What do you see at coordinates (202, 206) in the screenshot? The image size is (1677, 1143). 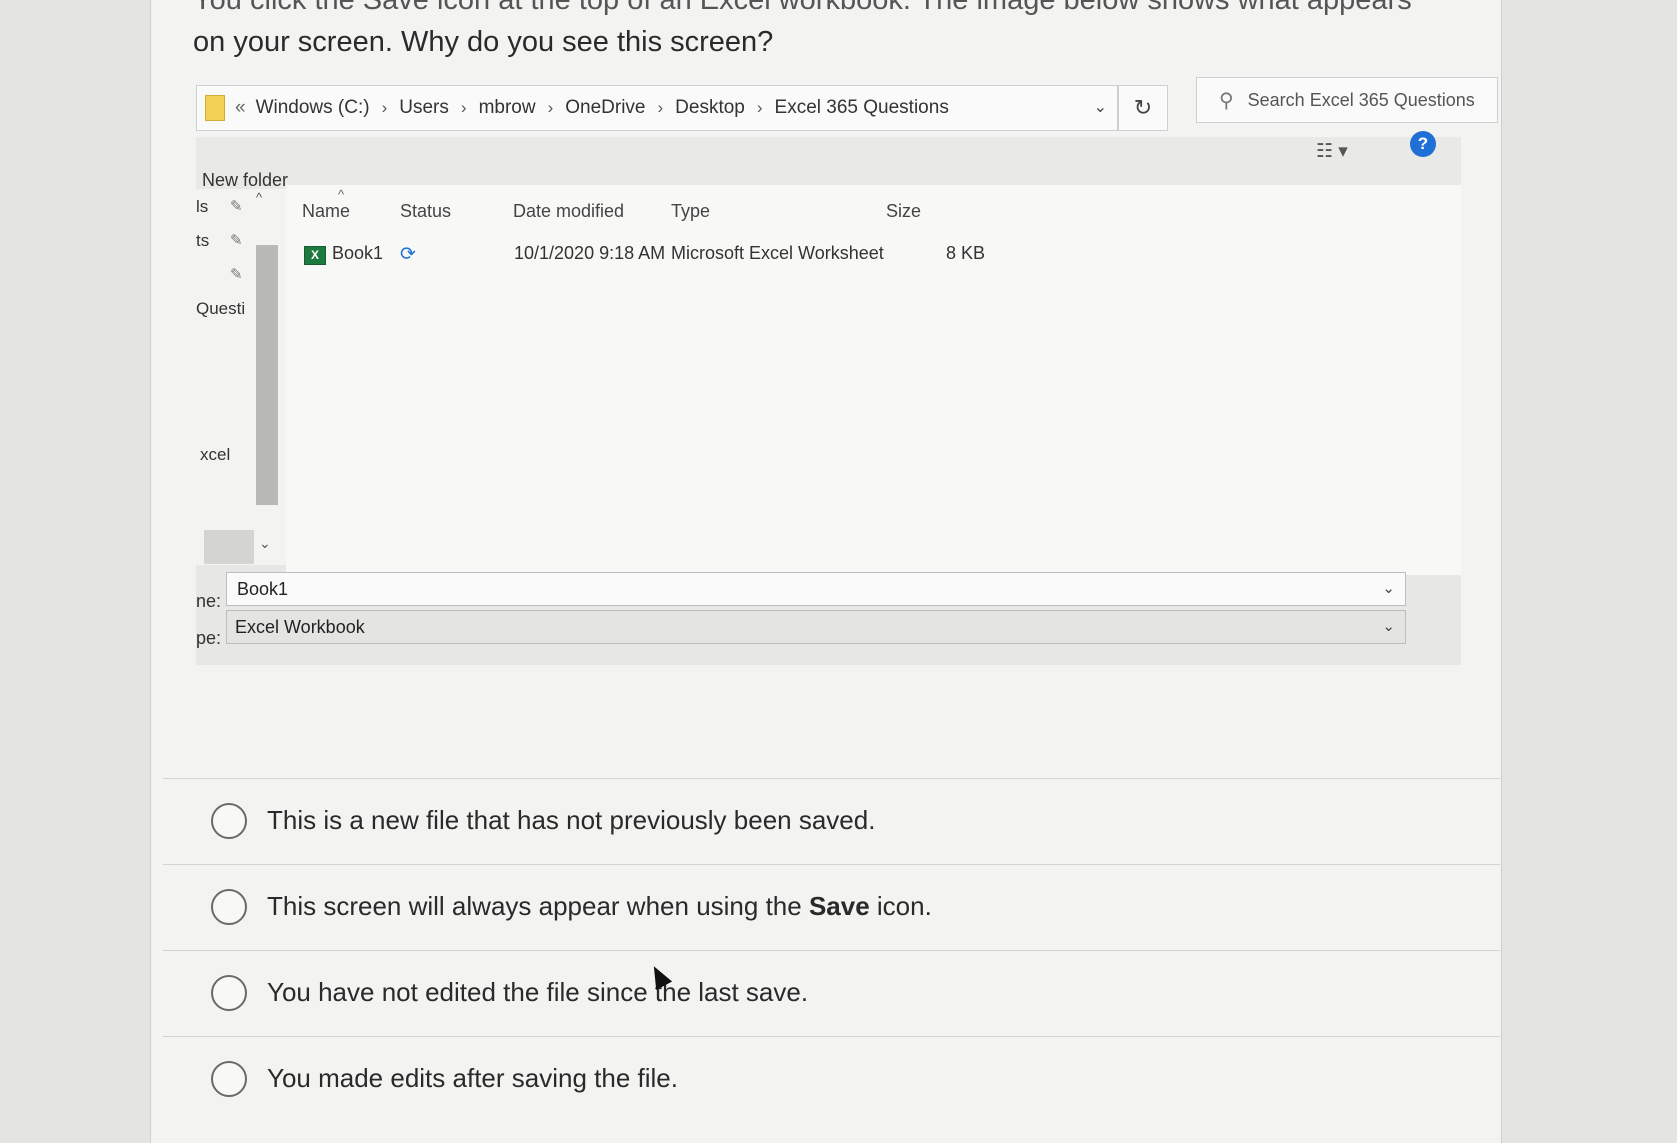 I see `nav-item: ls` at bounding box center [202, 206].